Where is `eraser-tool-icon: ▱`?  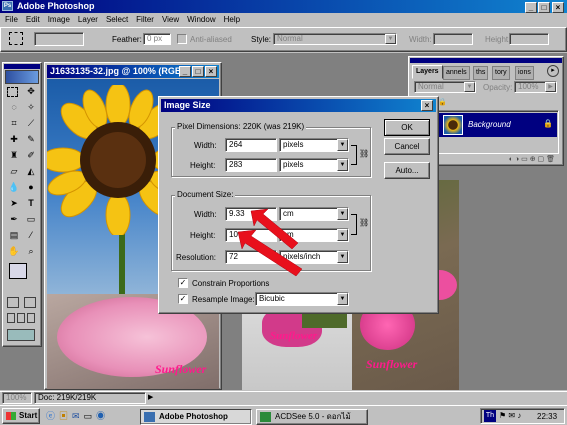
eraser-tool-icon: ▱ is located at coordinates (14, 171).